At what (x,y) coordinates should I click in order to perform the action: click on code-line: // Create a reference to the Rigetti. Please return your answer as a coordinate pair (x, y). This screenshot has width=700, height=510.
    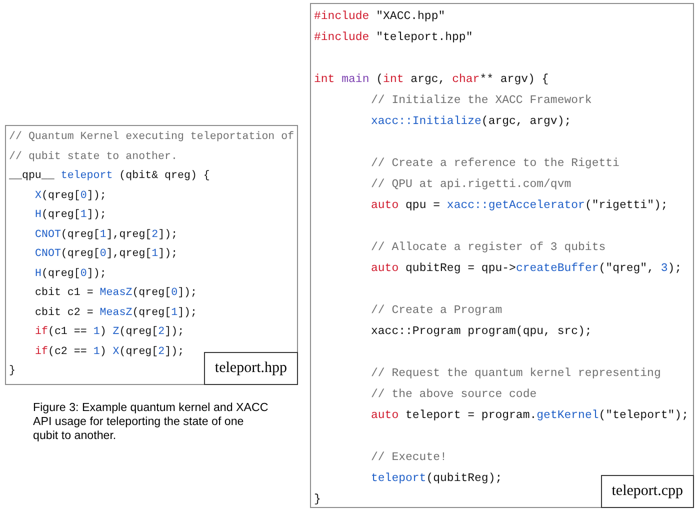
    Looking at the image, I should click on (495, 164).